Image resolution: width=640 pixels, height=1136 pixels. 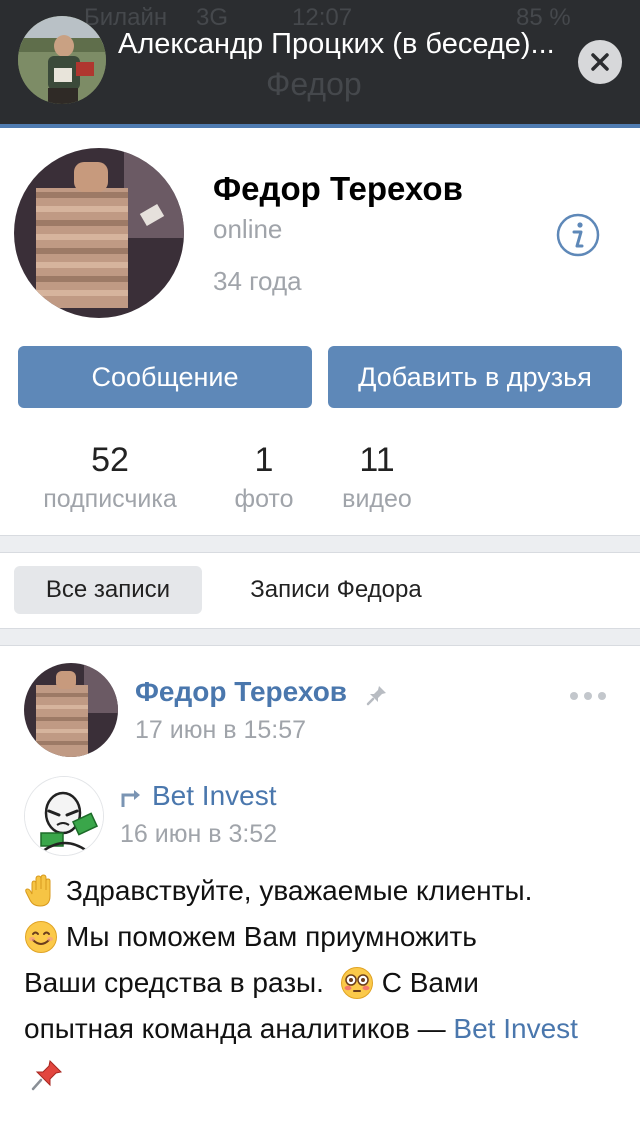 What do you see at coordinates (110, 460) in the screenshot?
I see `counter-value: 52` at bounding box center [110, 460].